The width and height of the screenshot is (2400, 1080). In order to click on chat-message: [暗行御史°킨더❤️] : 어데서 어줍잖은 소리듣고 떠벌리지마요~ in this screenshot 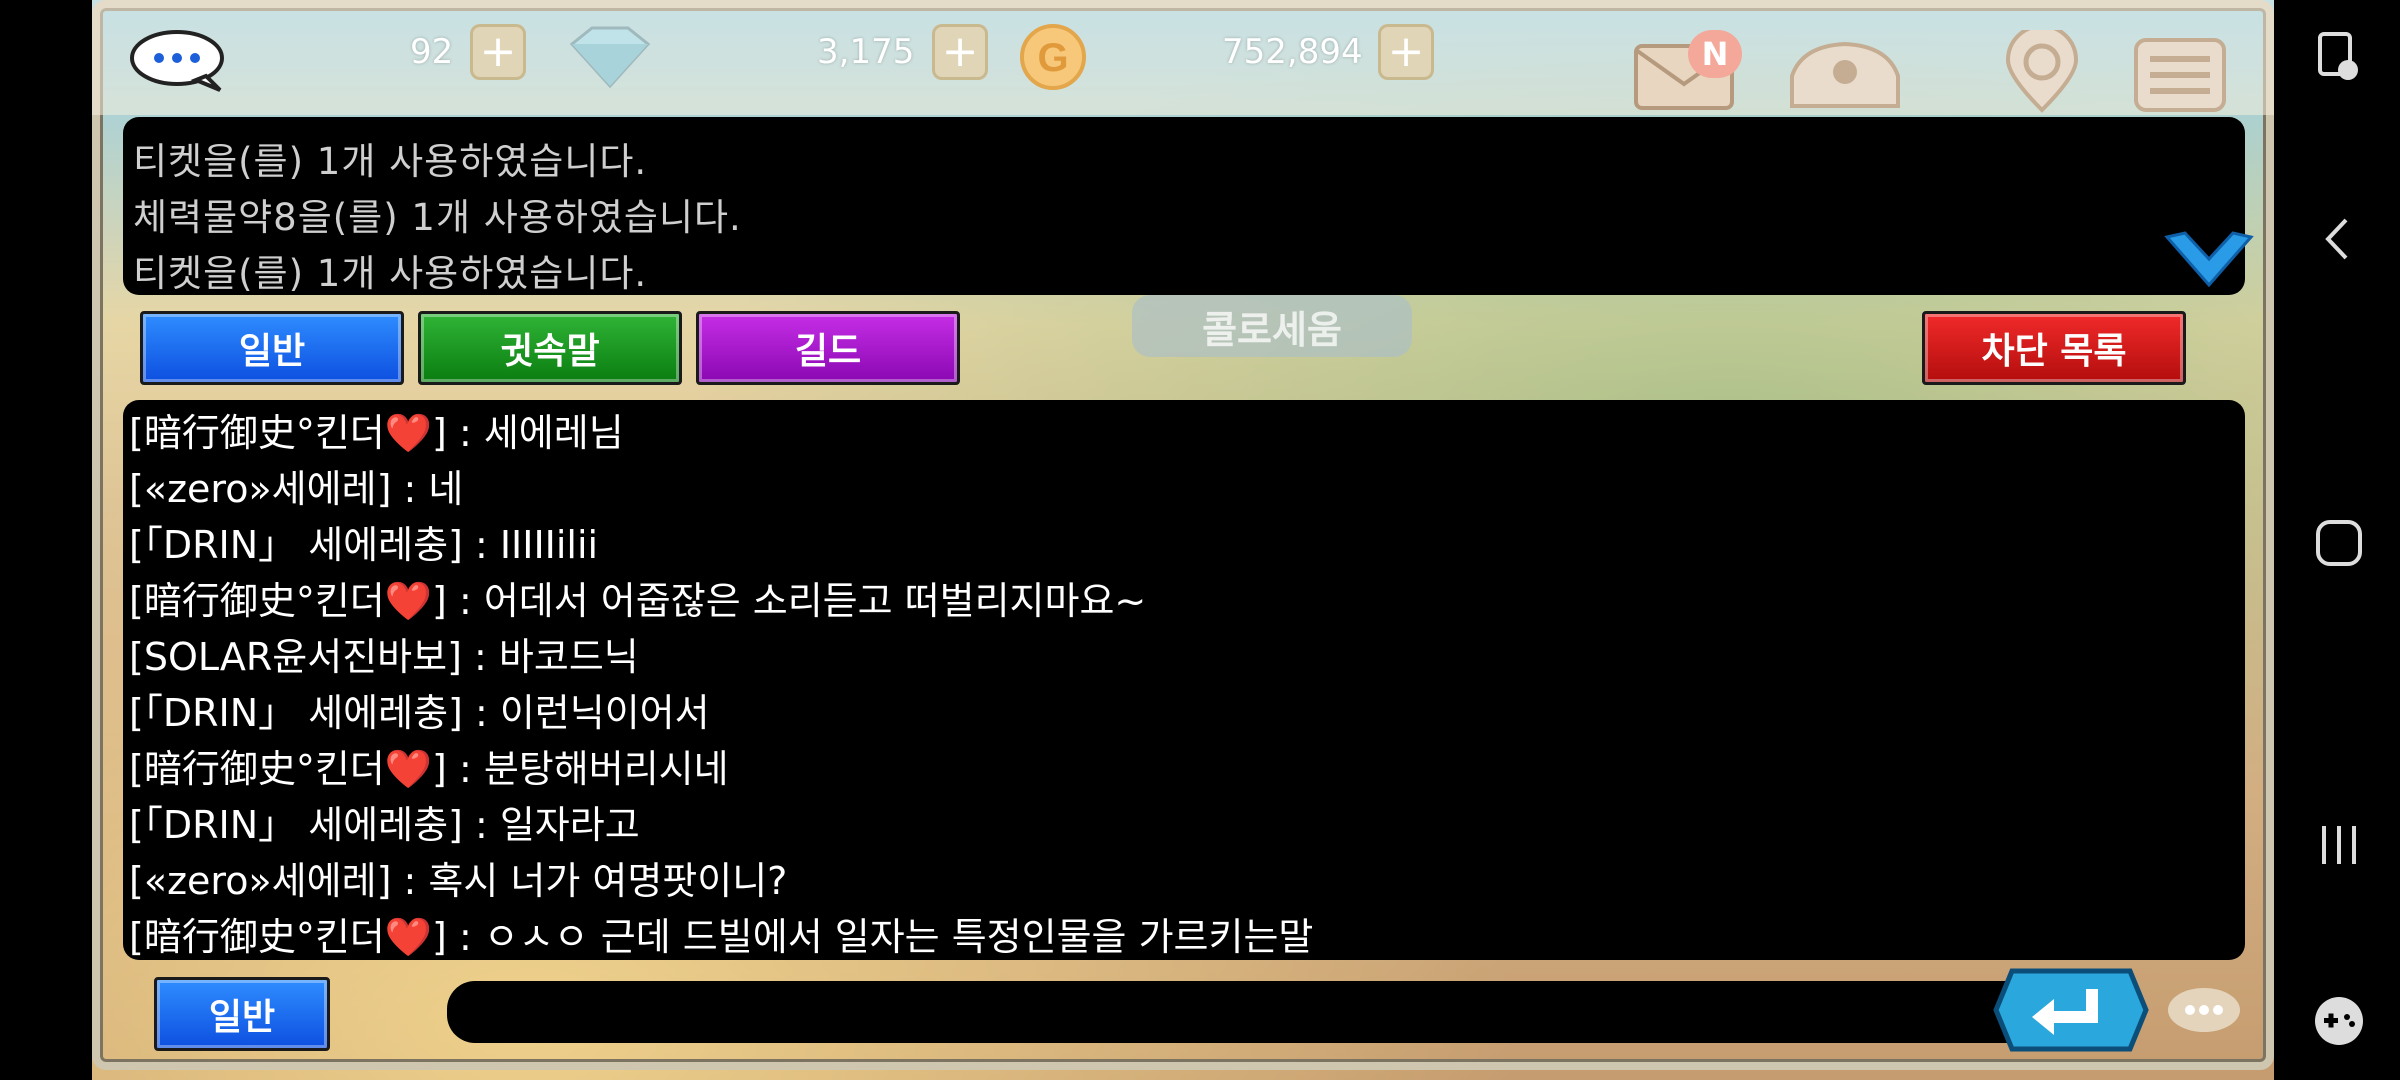, I will do `click(637, 597)`.